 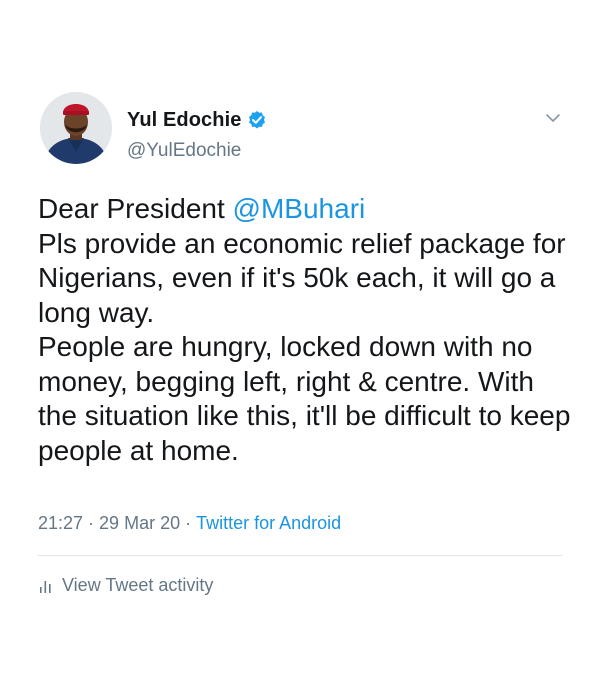 I want to click on tweet-time: 21:27, so click(x=60, y=523).